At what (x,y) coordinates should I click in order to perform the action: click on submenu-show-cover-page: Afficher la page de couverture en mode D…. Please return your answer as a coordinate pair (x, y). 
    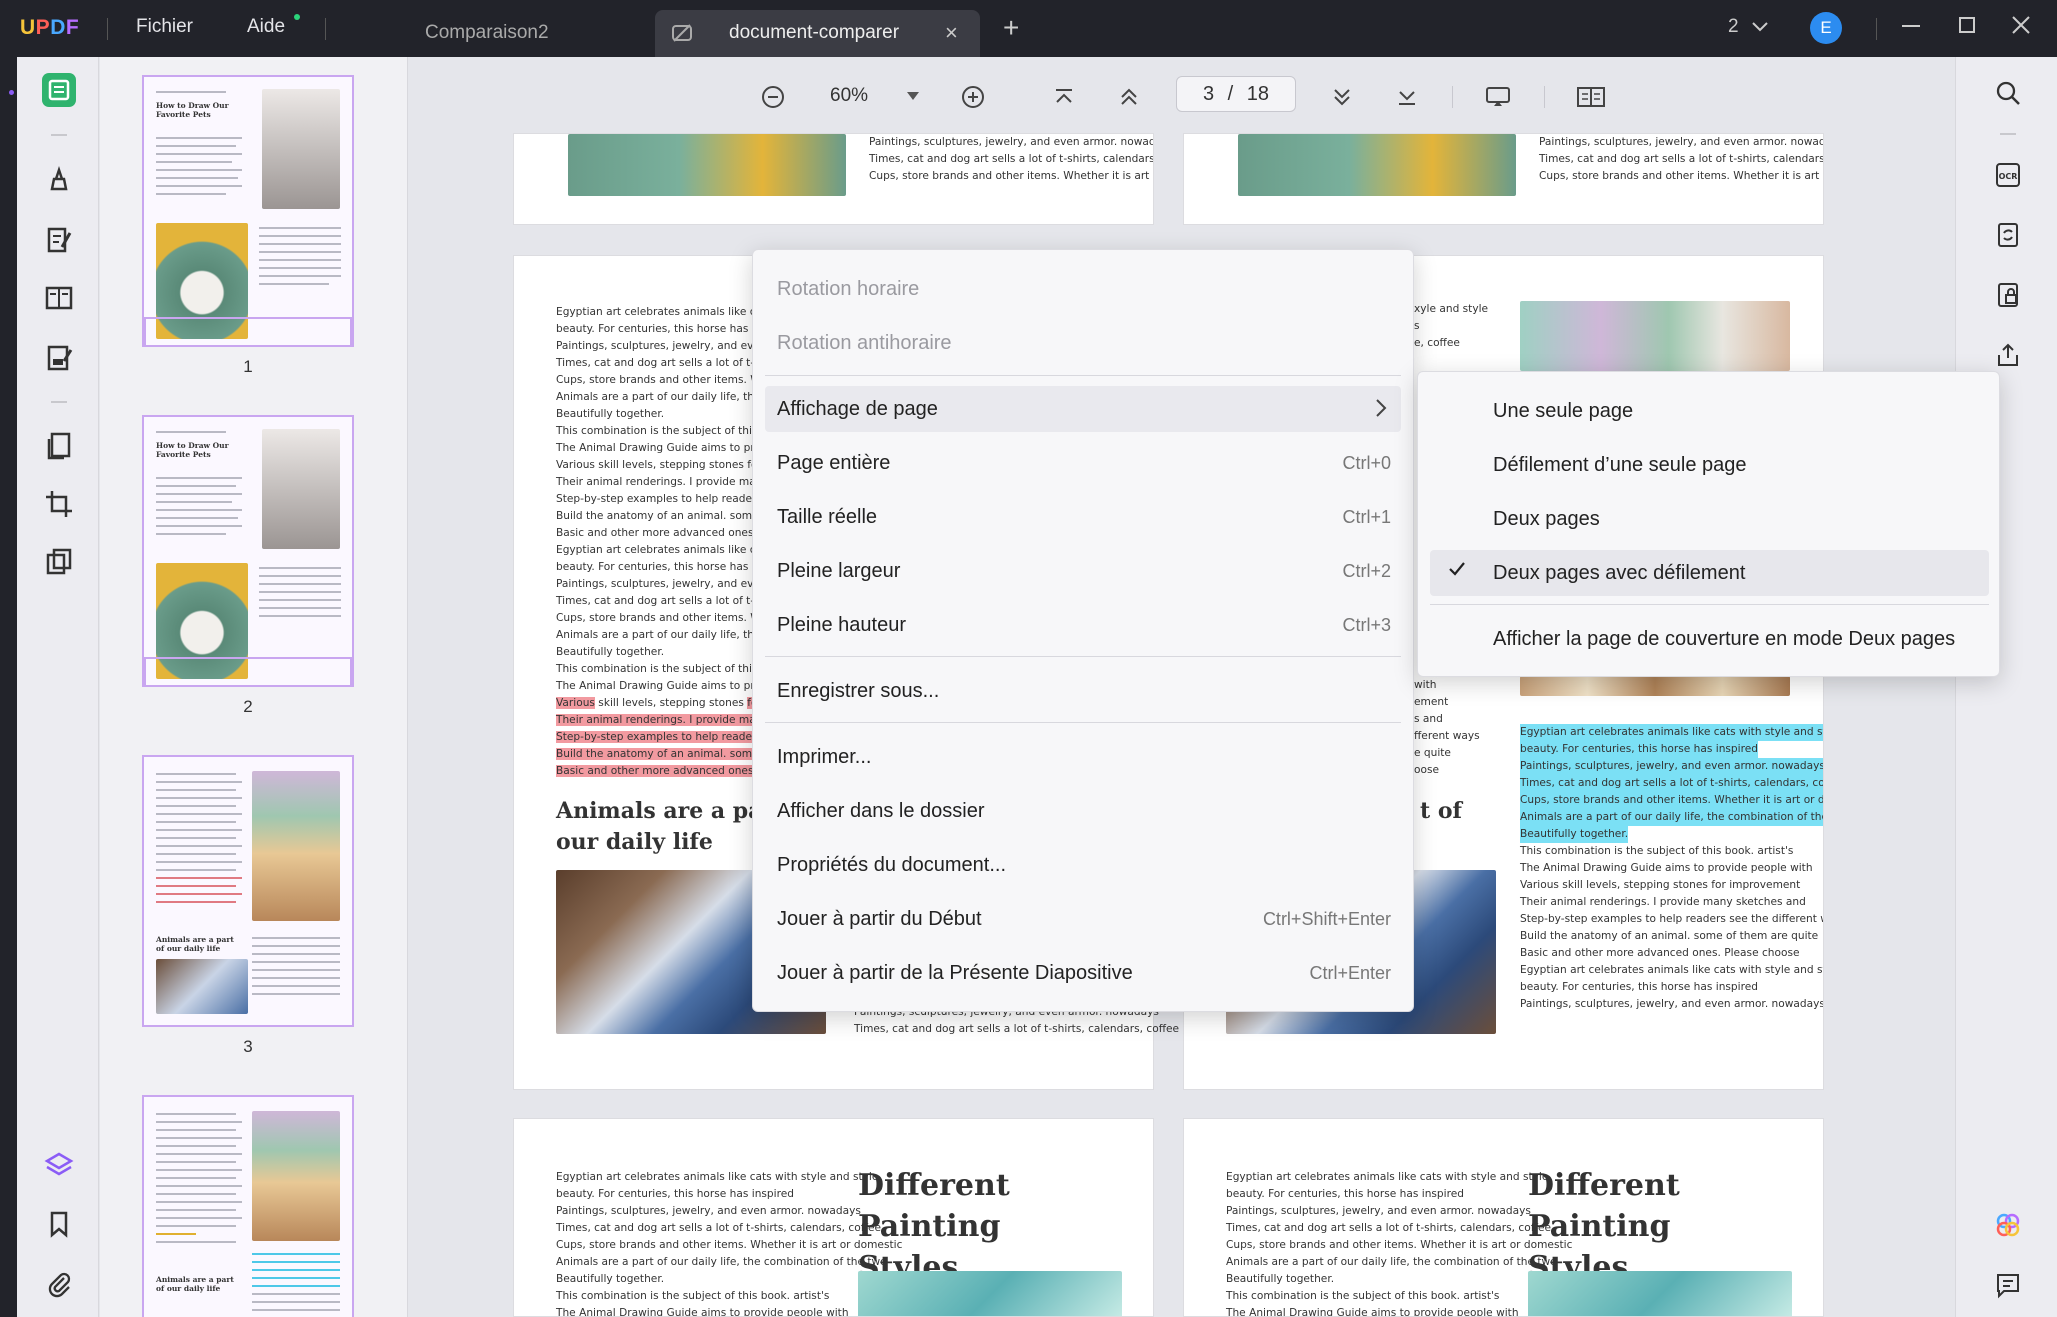
    Looking at the image, I should click on (1709, 639).